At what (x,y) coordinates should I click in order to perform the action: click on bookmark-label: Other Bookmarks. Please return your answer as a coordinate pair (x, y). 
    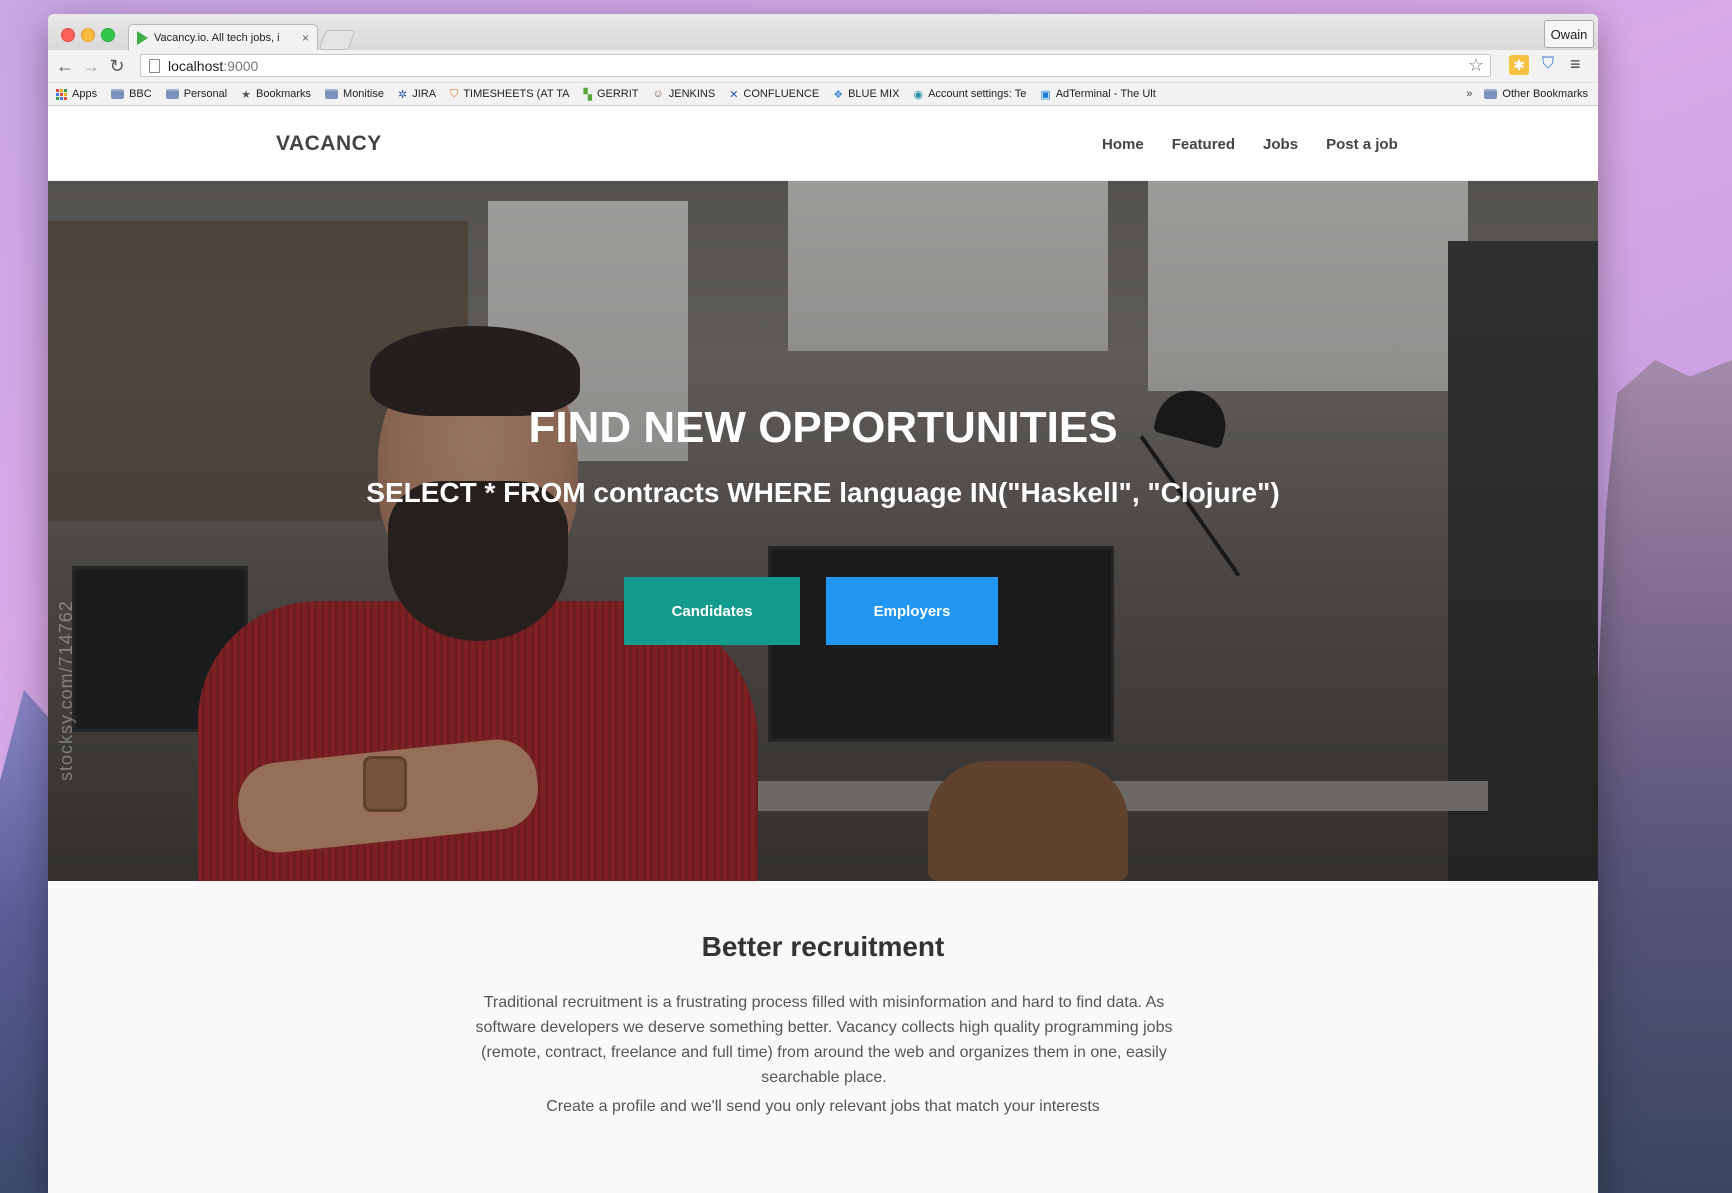
    Looking at the image, I should click on (1545, 94).